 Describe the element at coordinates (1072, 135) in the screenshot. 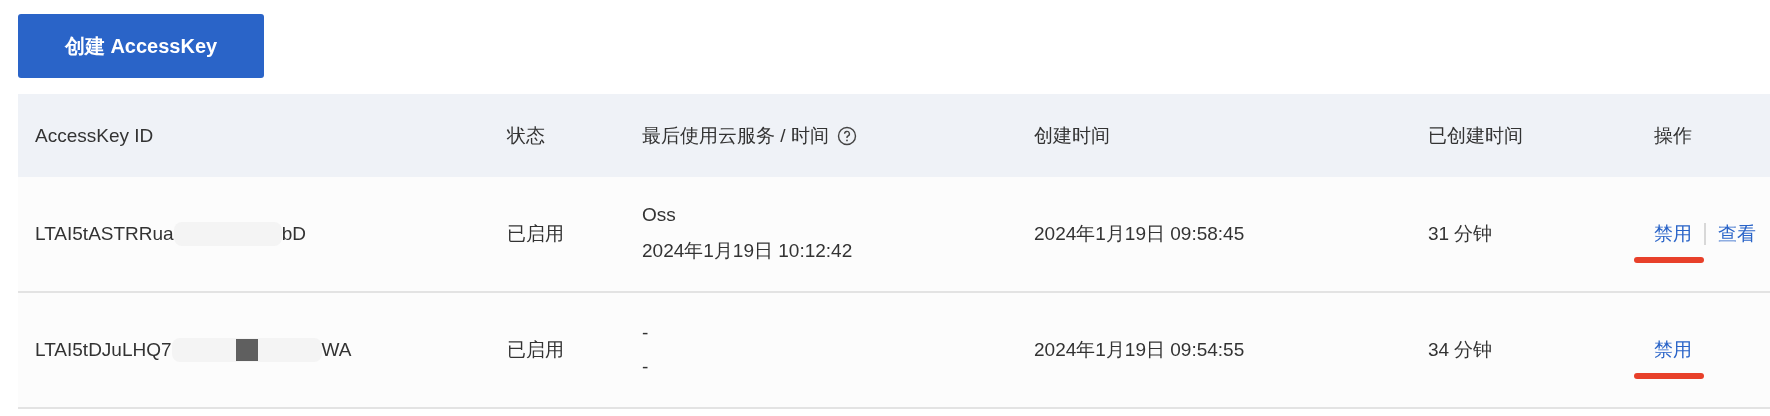

I see `column-header: 创建时间` at that location.